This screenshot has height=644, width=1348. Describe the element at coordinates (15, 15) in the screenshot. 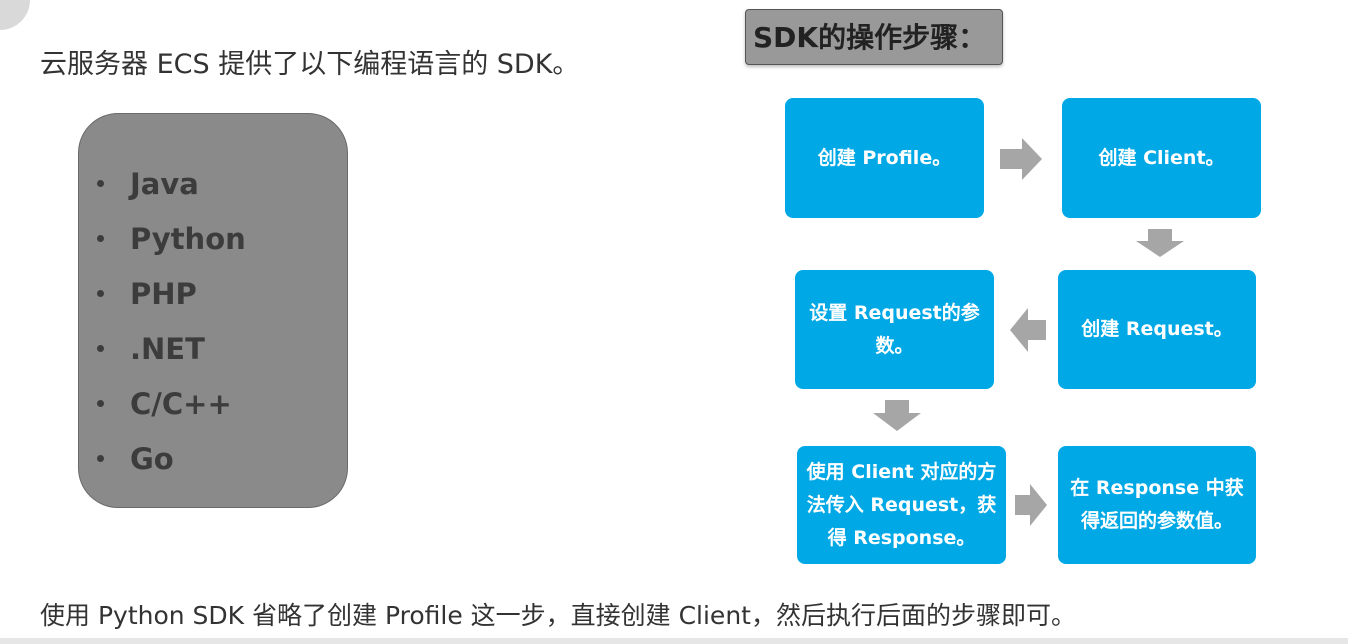

I see `corner-decoration` at that location.